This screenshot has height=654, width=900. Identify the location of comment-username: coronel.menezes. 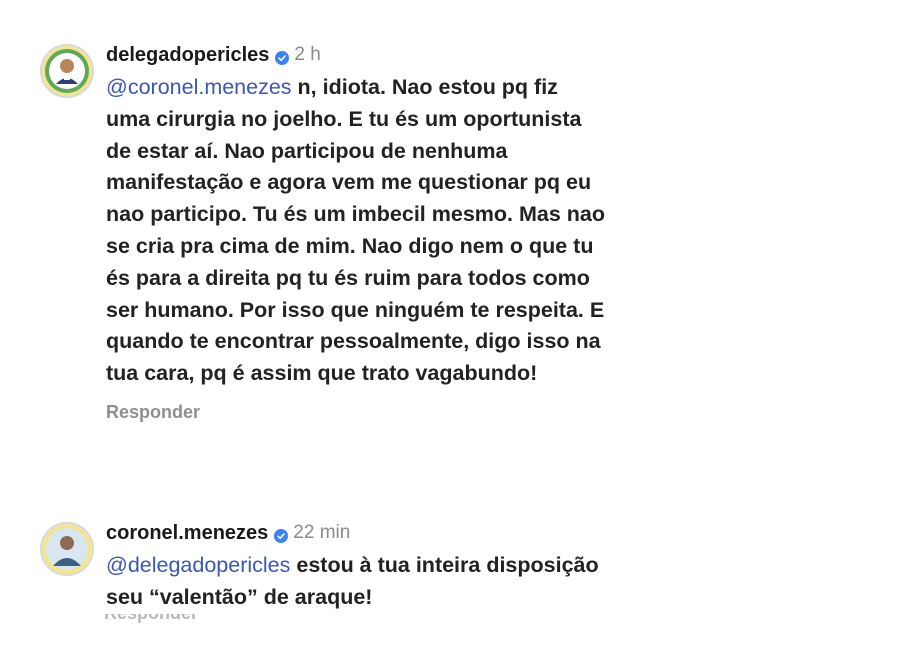
(187, 533).